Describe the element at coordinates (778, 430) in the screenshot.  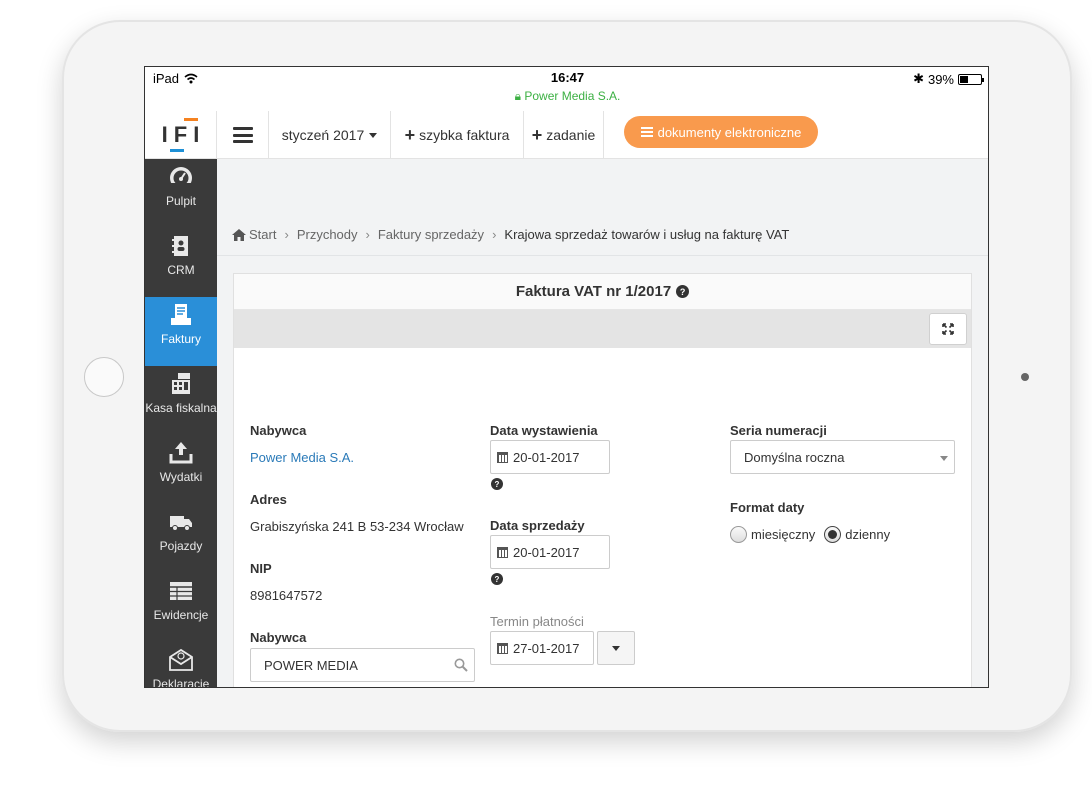
I see `series-label: Seria numeracji` at that location.